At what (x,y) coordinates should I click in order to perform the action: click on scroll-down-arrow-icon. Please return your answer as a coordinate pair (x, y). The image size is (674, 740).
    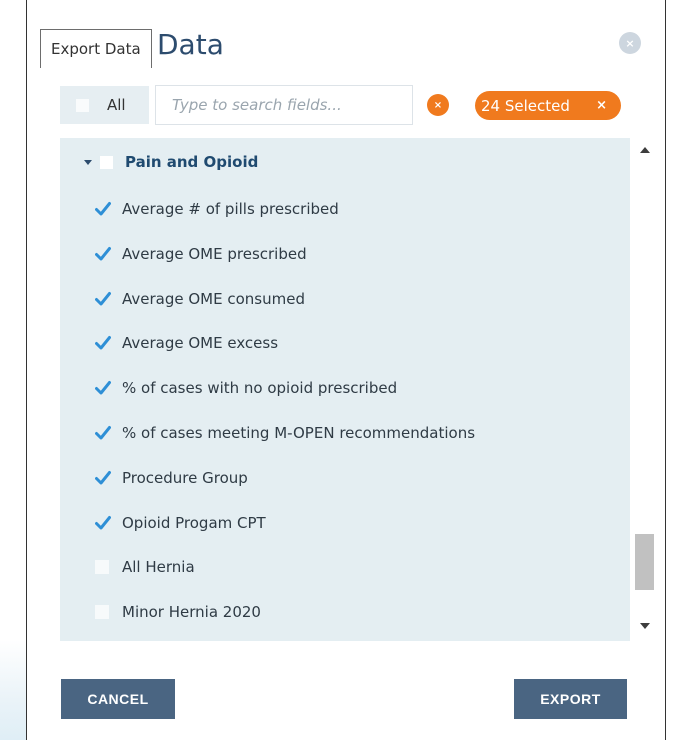
    Looking at the image, I should click on (645, 626).